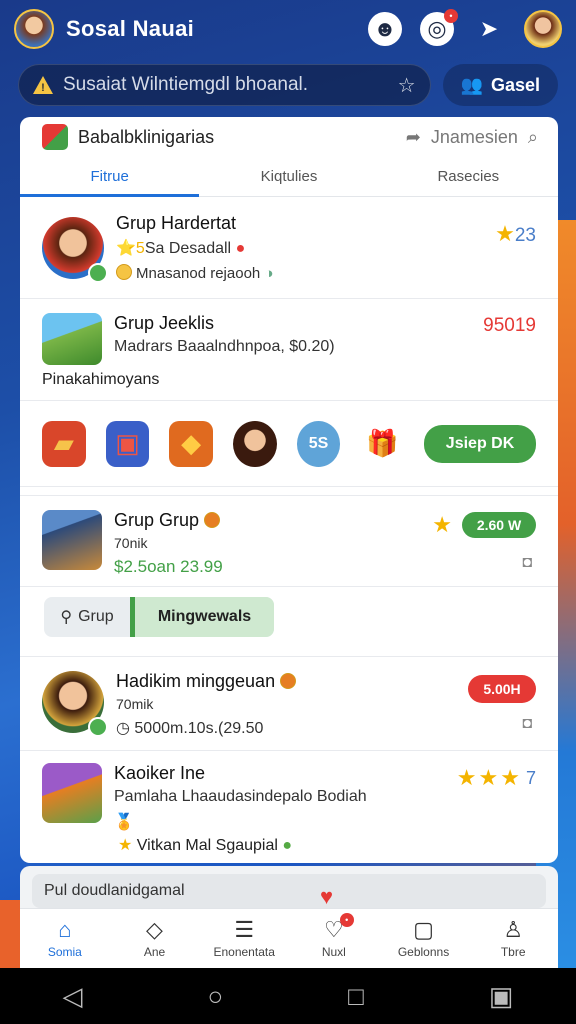 This screenshot has width=576, height=1024. What do you see at coordinates (289, 137) in the screenshot?
I see `panel-header: Babalbklinigarias ➦ Jnamesien ⌕` at bounding box center [289, 137].